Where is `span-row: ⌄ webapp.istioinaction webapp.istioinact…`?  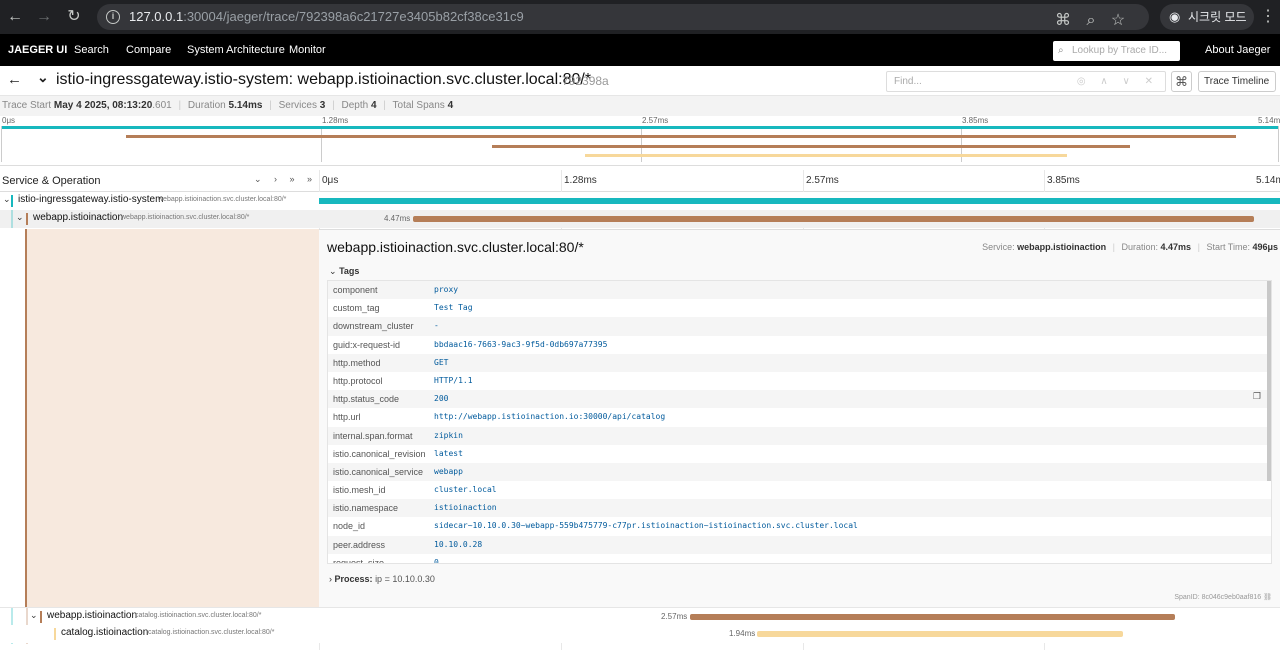
span-row: ⌄ webapp.istioinaction webapp.istioinact… is located at coordinates (640, 219).